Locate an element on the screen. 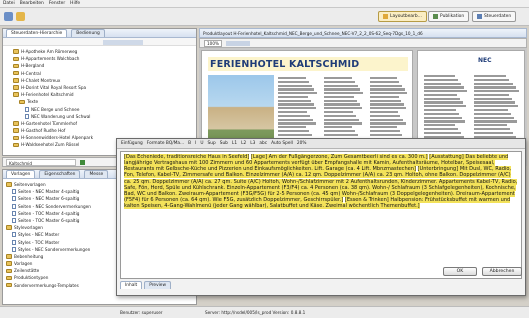  tree-item: H-Ferienhotel Kaltschmid is located at coordinates (101, 94).